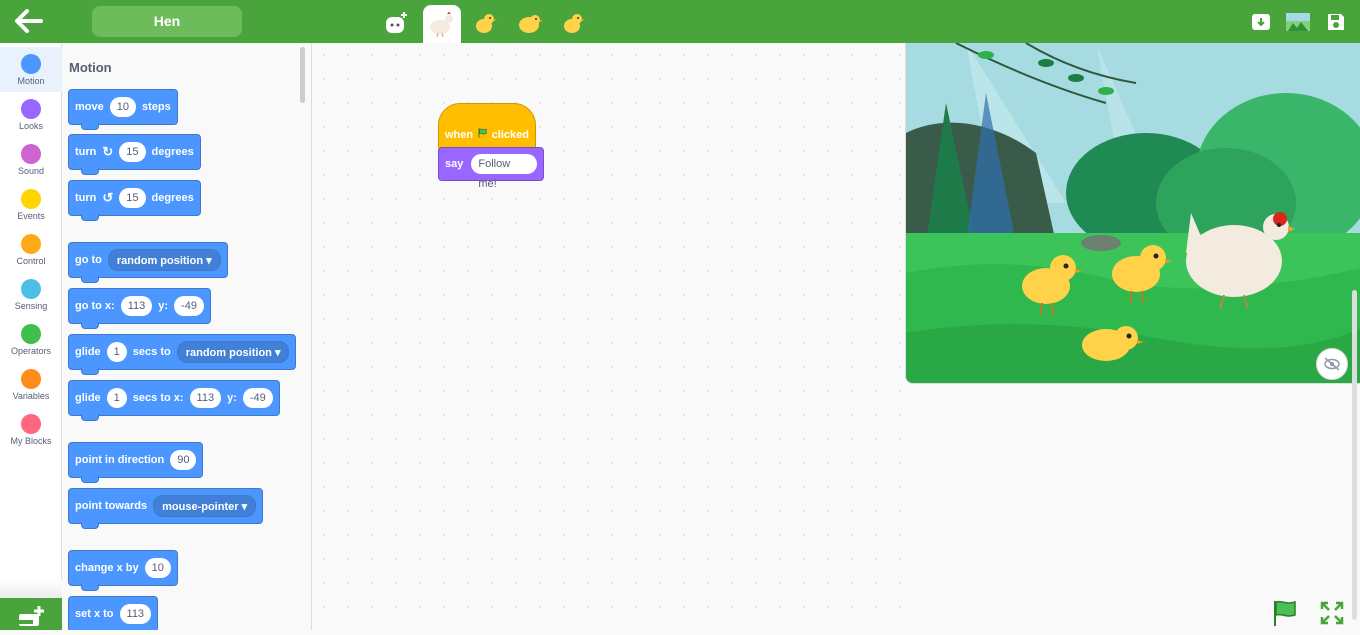 This screenshot has width=1360, height=635. Describe the element at coordinates (89, 107) in the screenshot. I see `block-text: move` at that location.